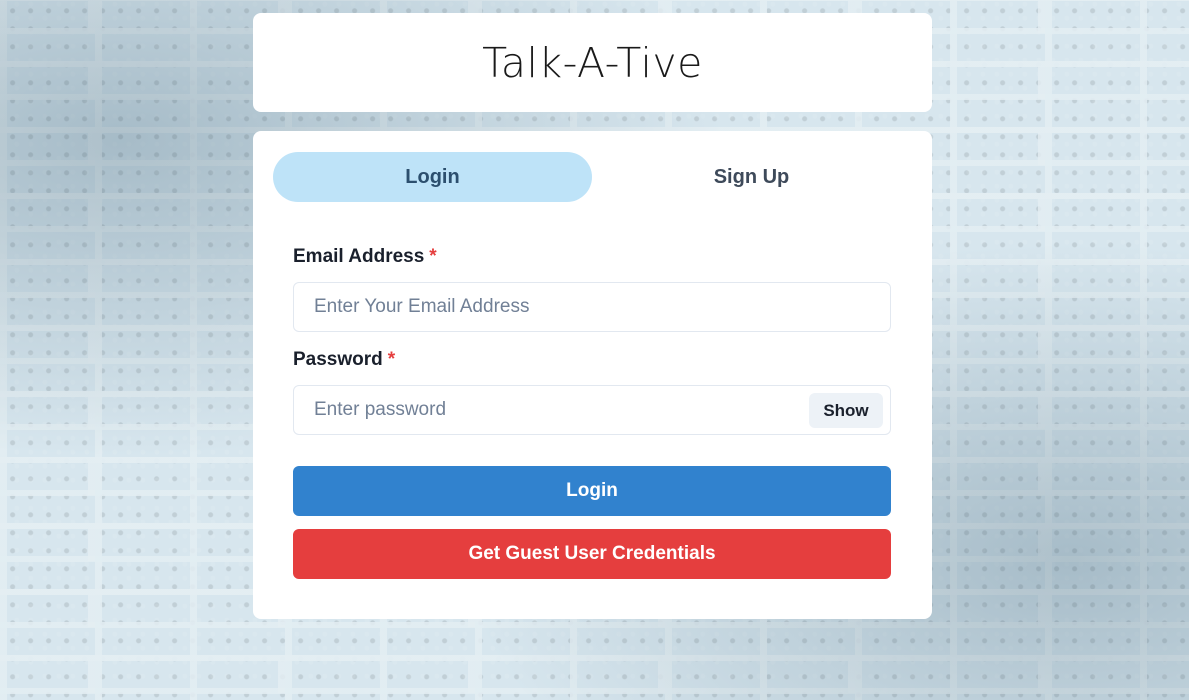  I want to click on show-password-button: Show, so click(846, 410).